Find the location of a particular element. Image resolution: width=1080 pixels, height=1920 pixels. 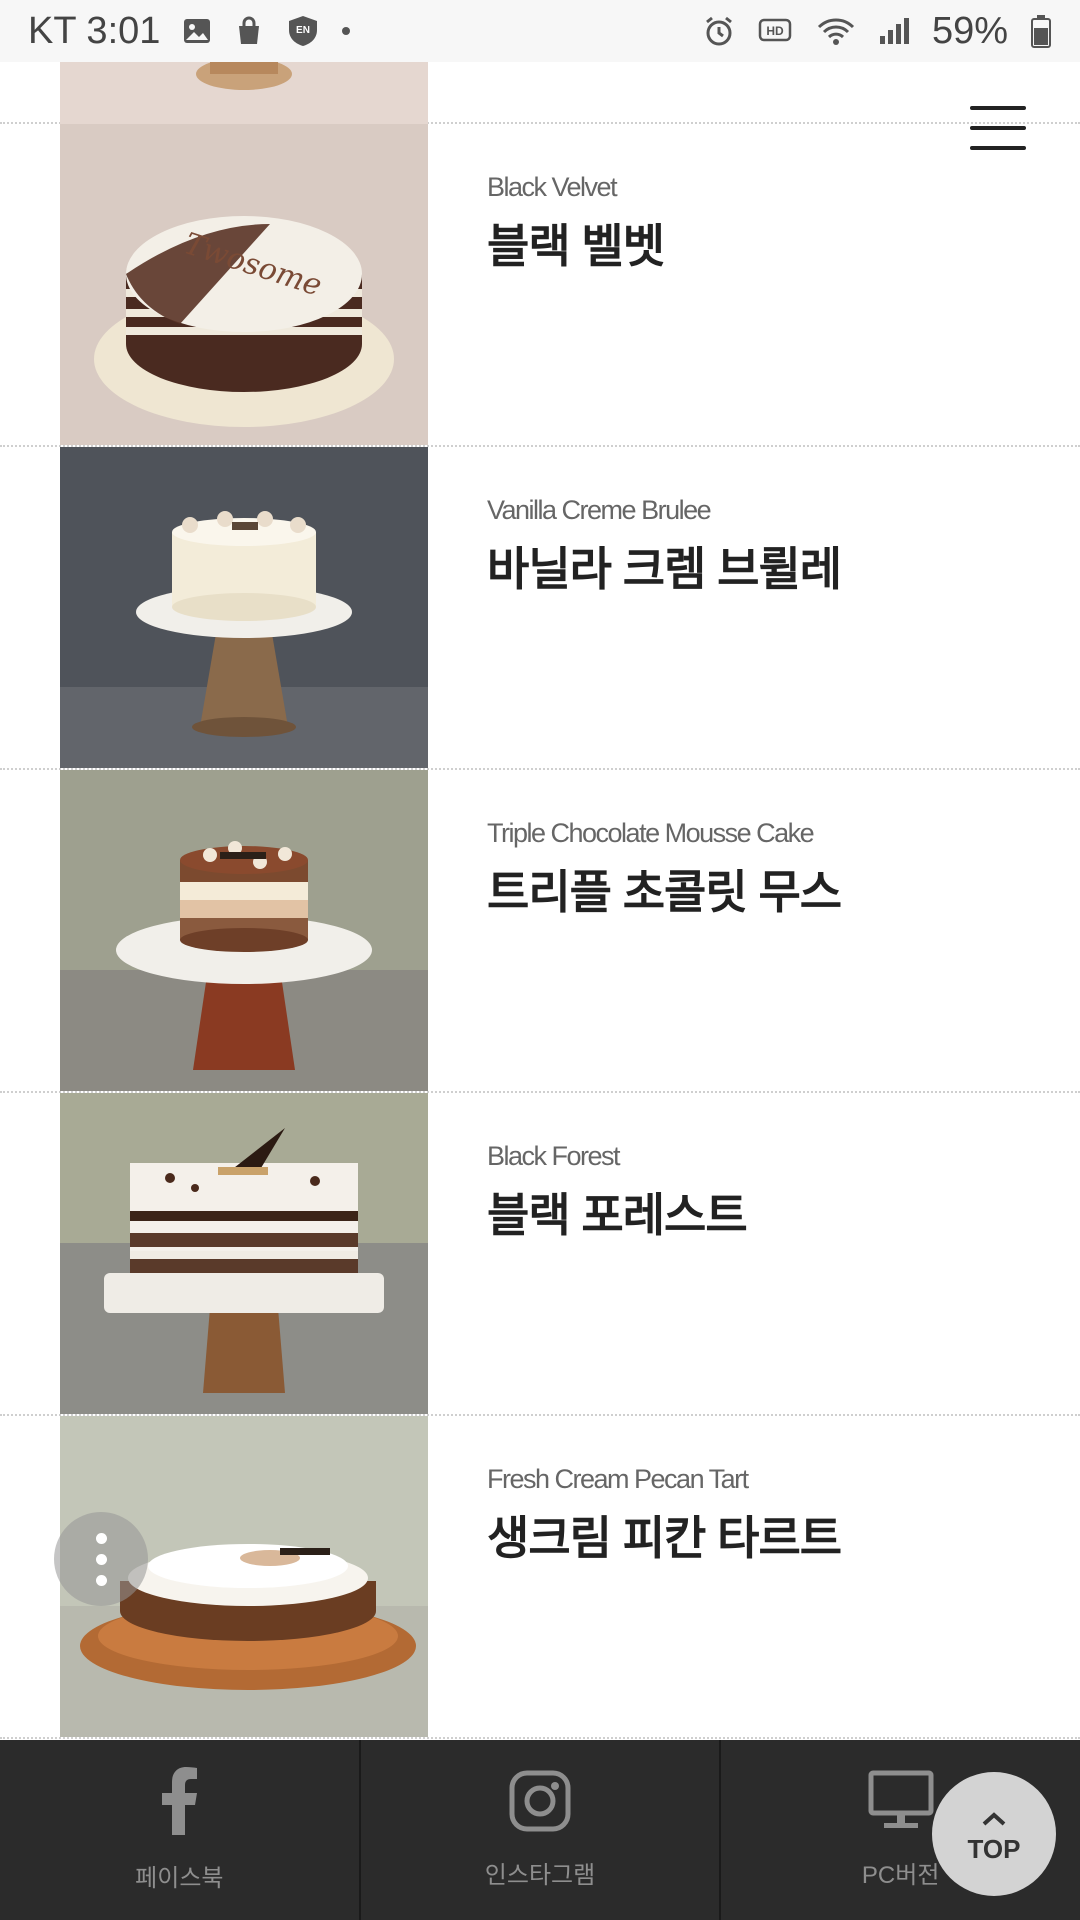

svg-text: EN is located at coordinates (303, 30).